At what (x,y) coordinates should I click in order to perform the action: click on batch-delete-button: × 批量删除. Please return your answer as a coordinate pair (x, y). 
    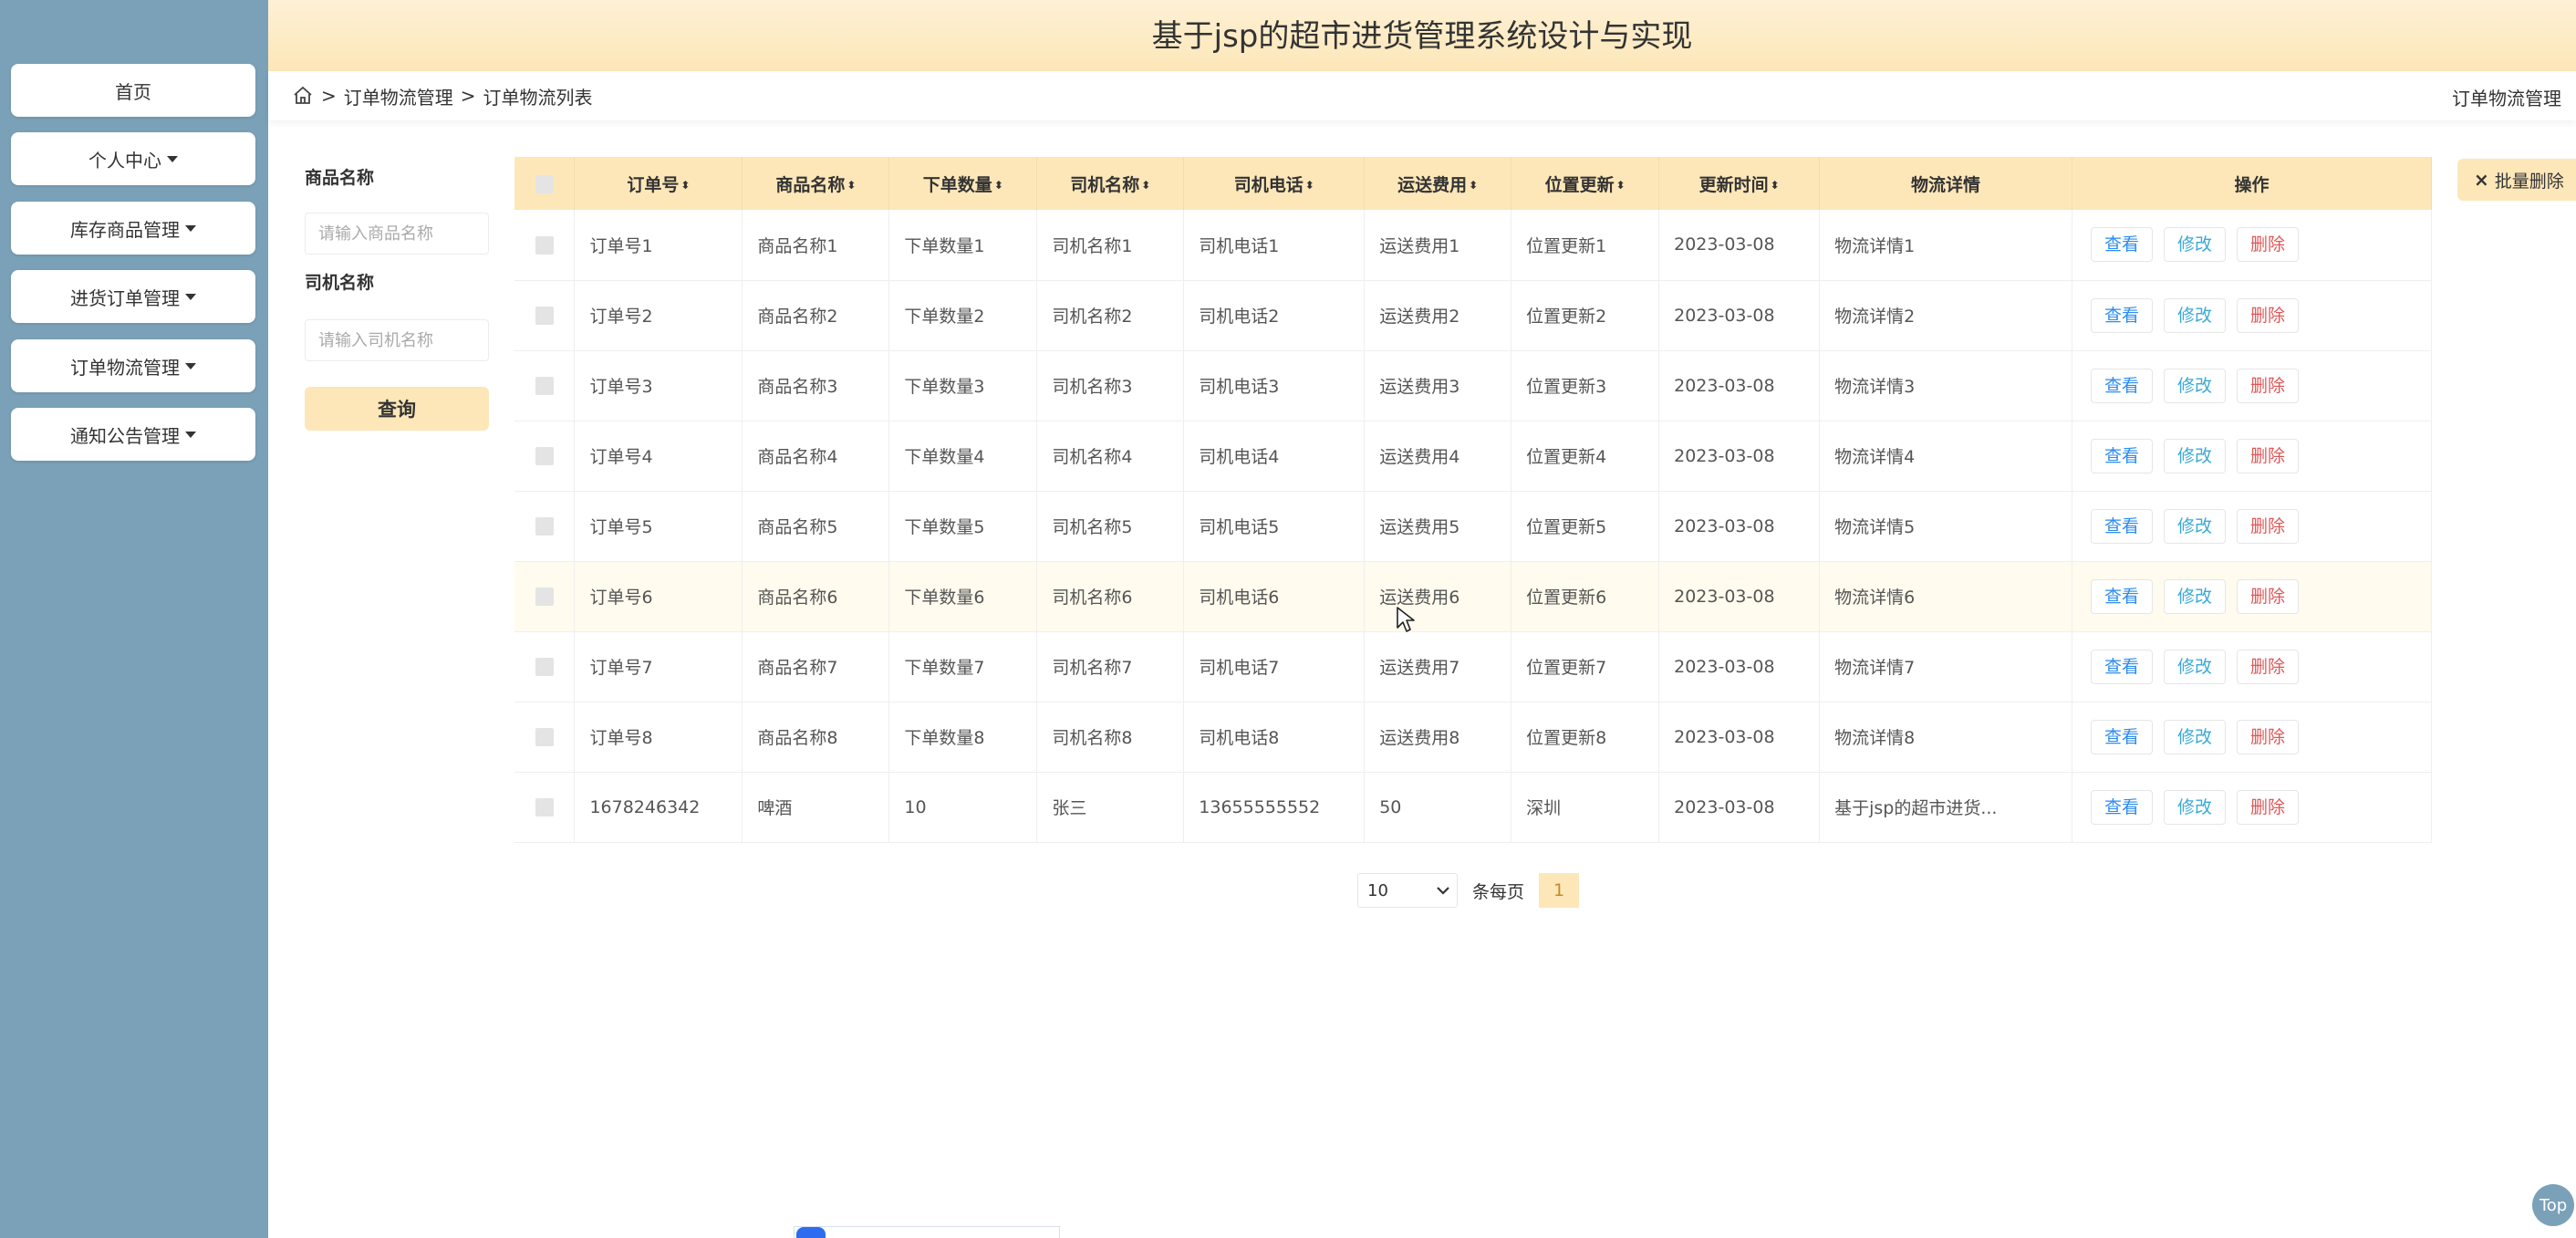
    Looking at the image, I should click on (2516, 180).